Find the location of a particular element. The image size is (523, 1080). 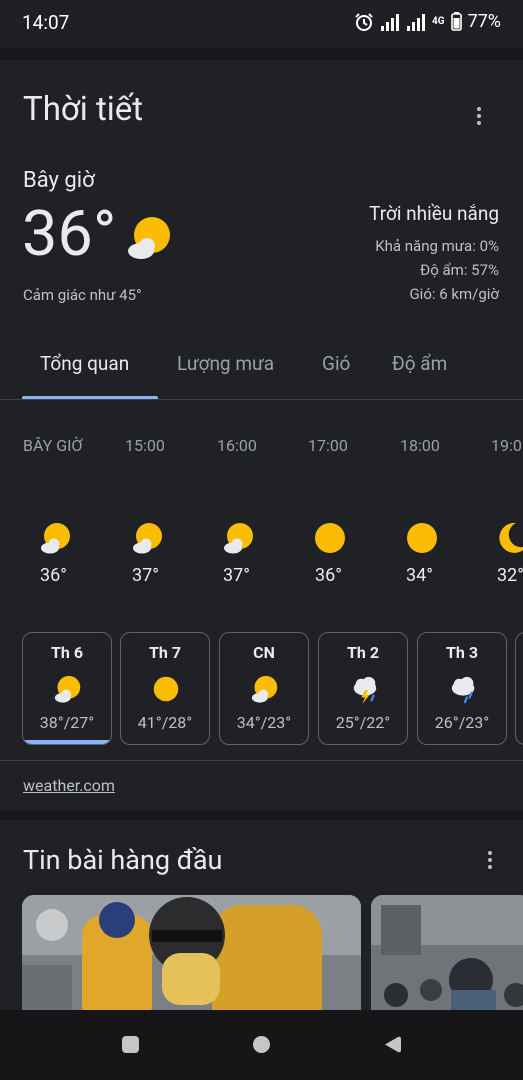

thunderstorm-icon is located at coordinates (365, 692).